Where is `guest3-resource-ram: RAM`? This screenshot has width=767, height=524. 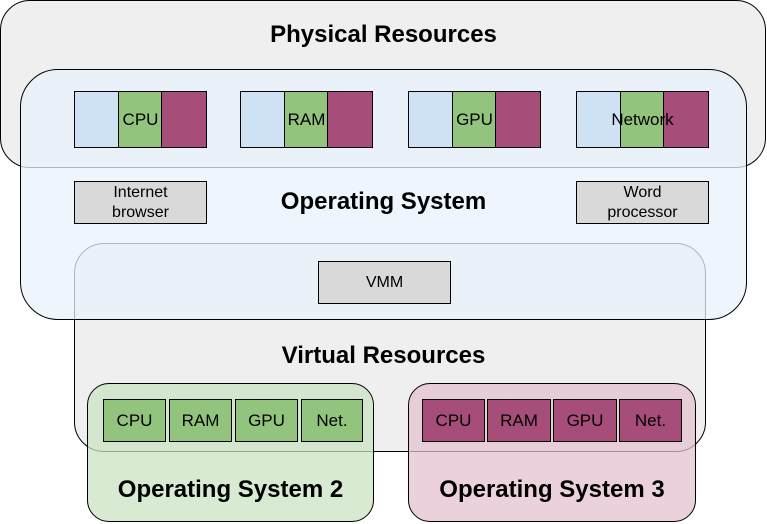
guest3-resource-ram: RAM is located at coordinates (519, 420).